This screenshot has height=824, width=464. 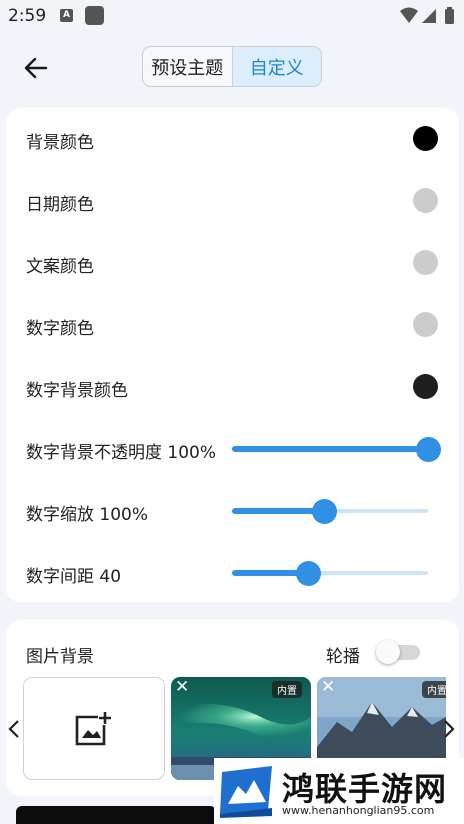 What do you see at coordinates (388, 652) in the screenshot?
I see `toggle-knob` at bounding box center [388, 652].